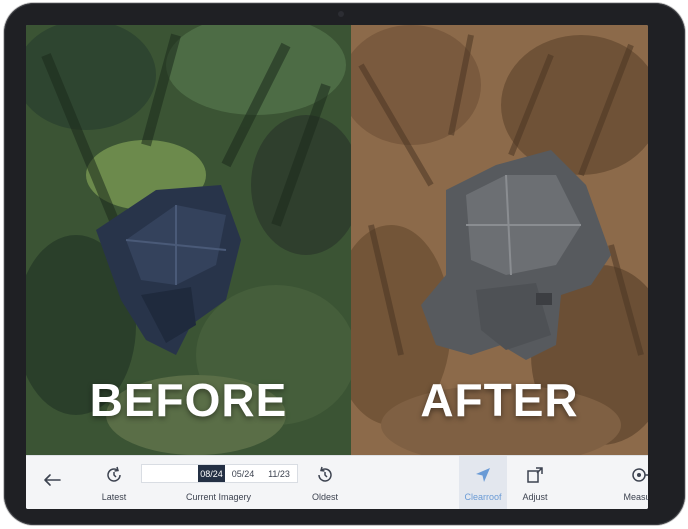 Image resolution: width=688 pixels, height=529 pixels. I want to click on clearroof-label: Clearroof, so click(483, 497).